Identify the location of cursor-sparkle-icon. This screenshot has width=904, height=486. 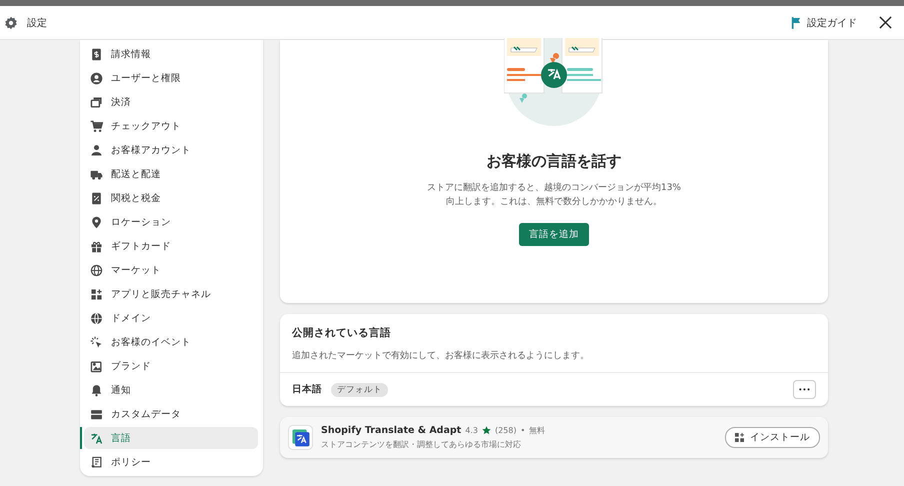
(96, 342).